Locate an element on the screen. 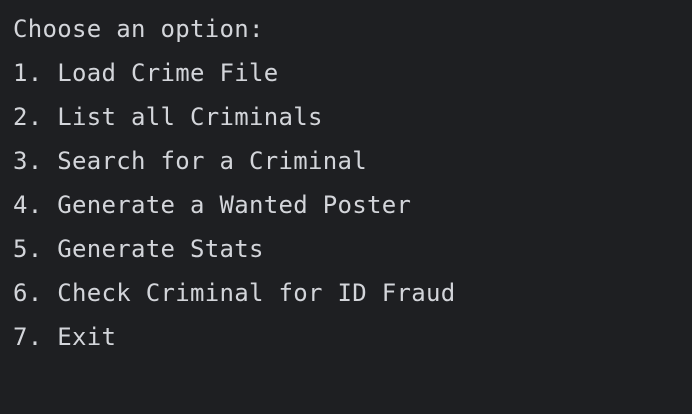 This screenshot has height=414, width=692. menu-prompt: Choose an option: is located at coordinates (138, 29).